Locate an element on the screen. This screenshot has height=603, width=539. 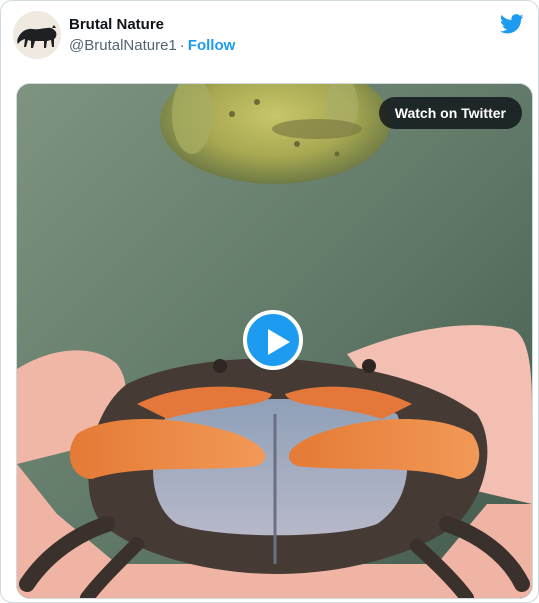
play-icon is located at coordinates (279, 342).